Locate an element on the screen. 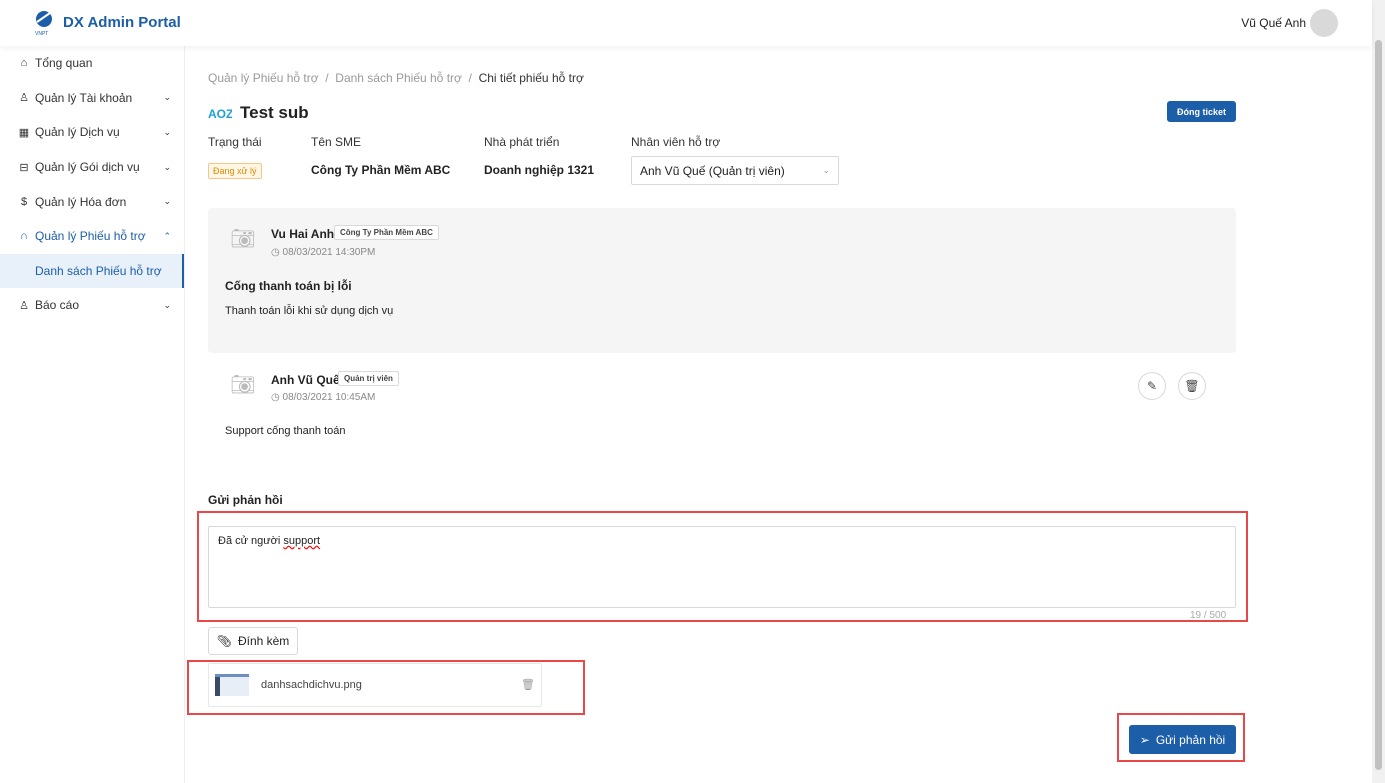 The image size is (1385, 783). svg-text: VNPT is located at coordinates (41, 33).